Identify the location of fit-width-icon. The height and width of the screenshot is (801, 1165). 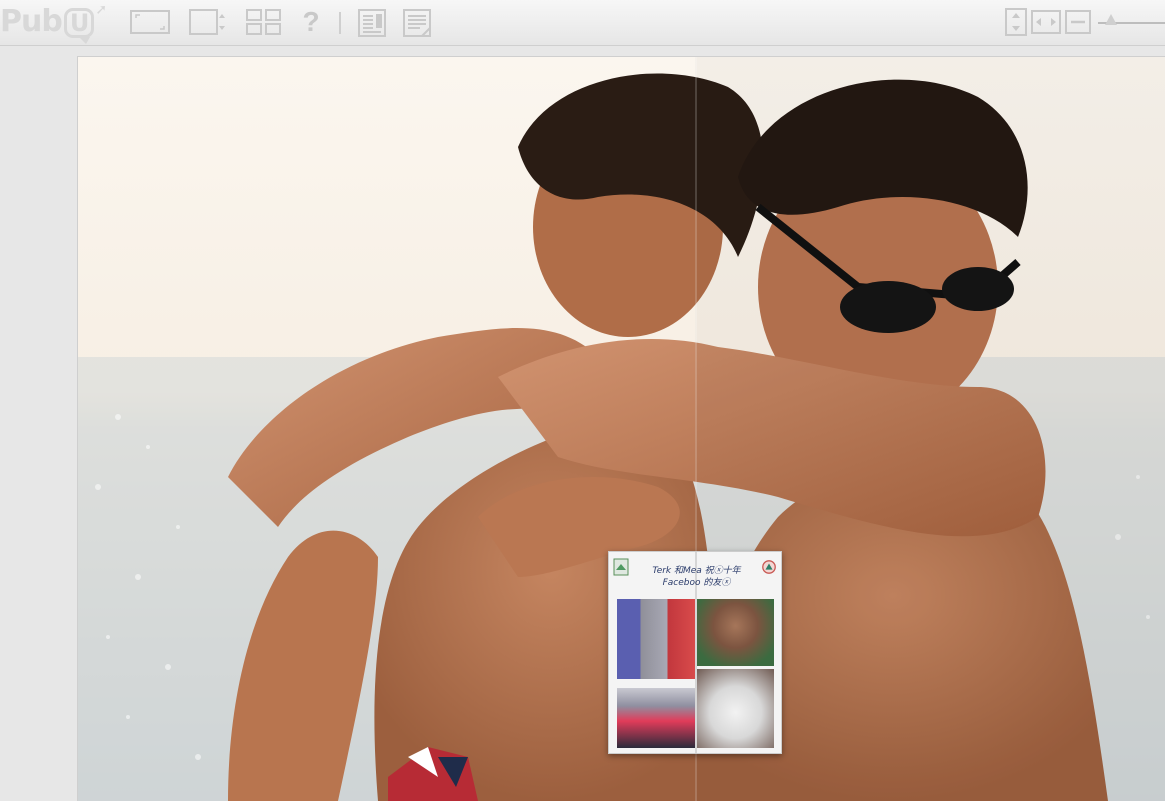
(208, 22).